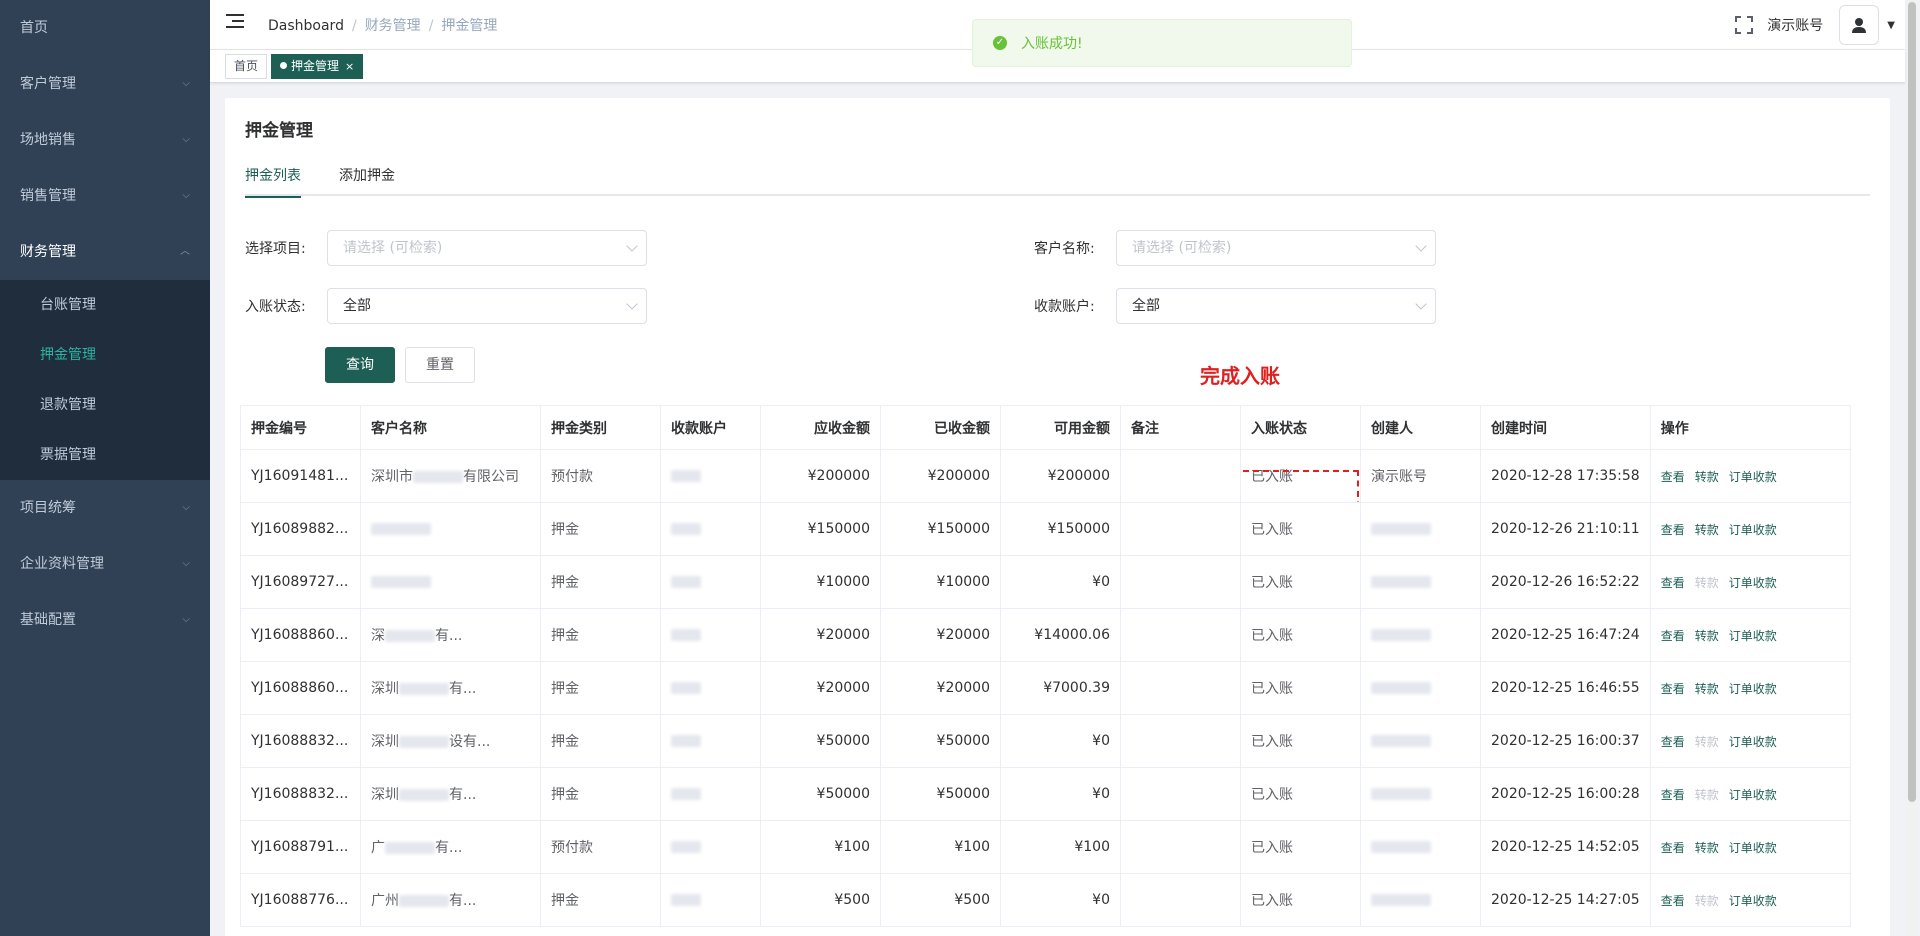 This screenshot has height=936, width=1920. Describe the element at coordinates (1276, 306) in the screenshot. I see `account-select: 全部` at that location.